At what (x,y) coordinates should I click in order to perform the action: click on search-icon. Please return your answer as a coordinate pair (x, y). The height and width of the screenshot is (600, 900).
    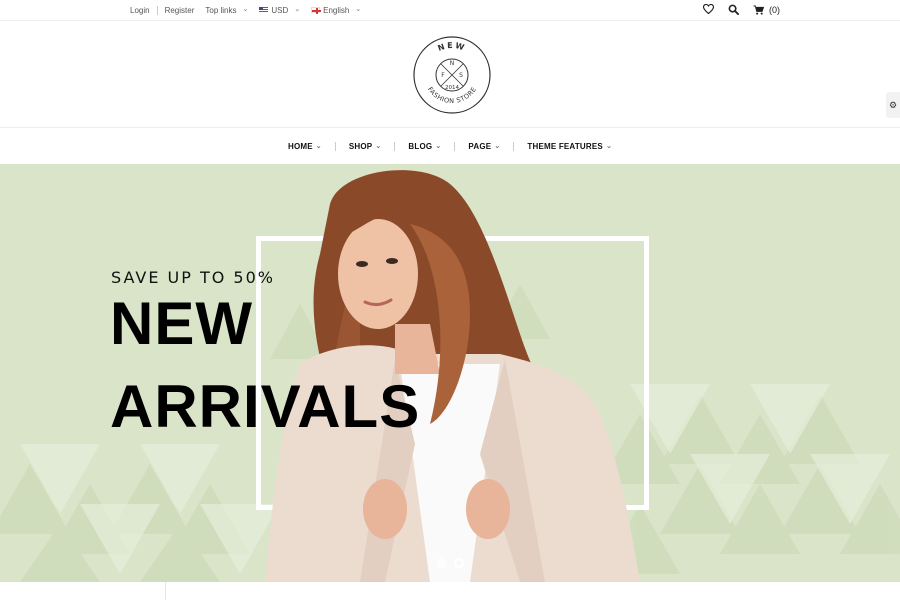
    Looking at the image, I should click on (733, 9).